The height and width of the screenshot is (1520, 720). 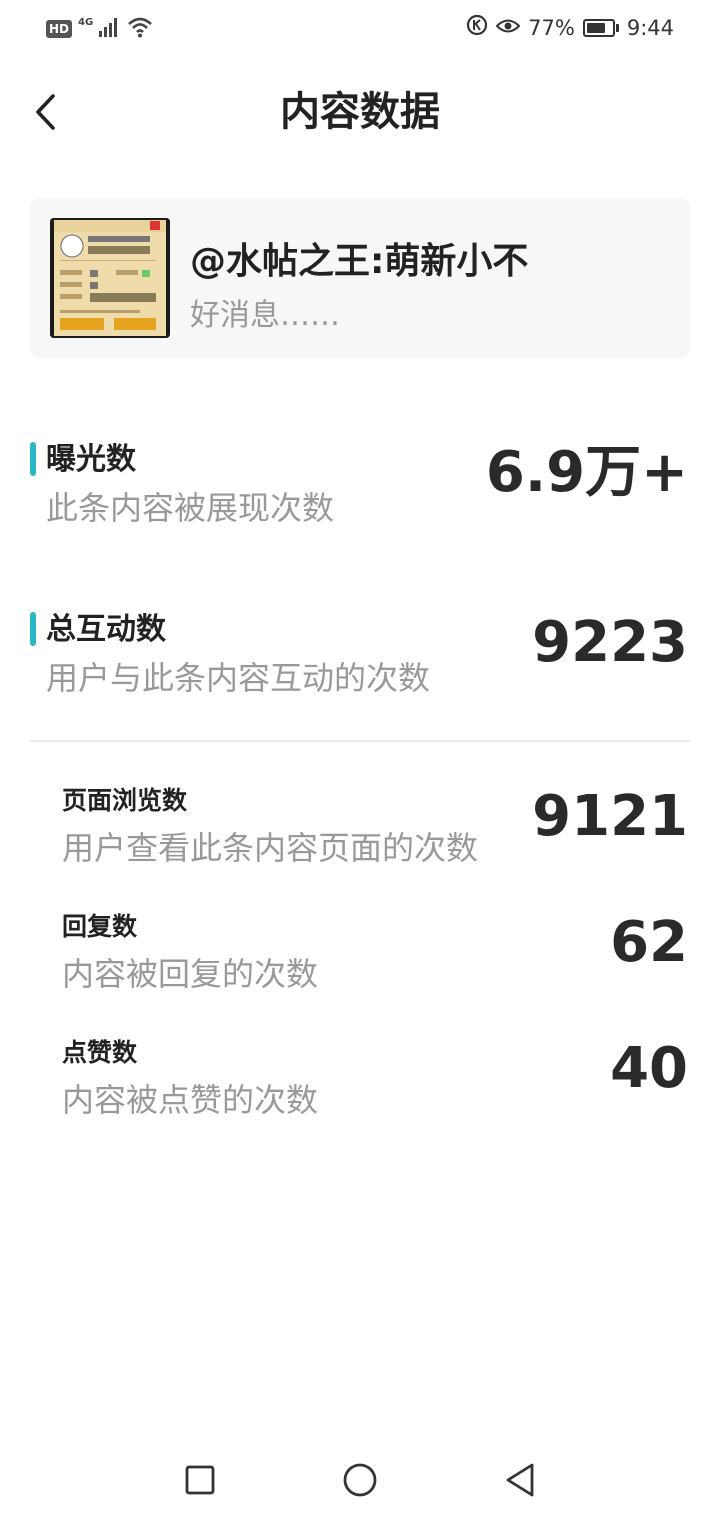 What do you see at coordinates (270, 848) in the screenshot?
I see `page-views-desc: 用户查看此条内容页面的次数` at bounding box center [270, 848].